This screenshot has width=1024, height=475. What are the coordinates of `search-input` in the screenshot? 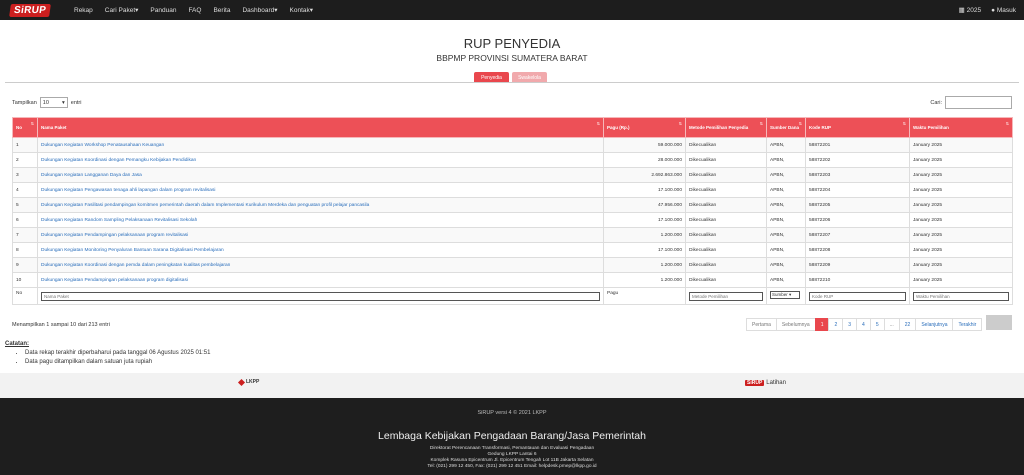 It's located at (978, 102).